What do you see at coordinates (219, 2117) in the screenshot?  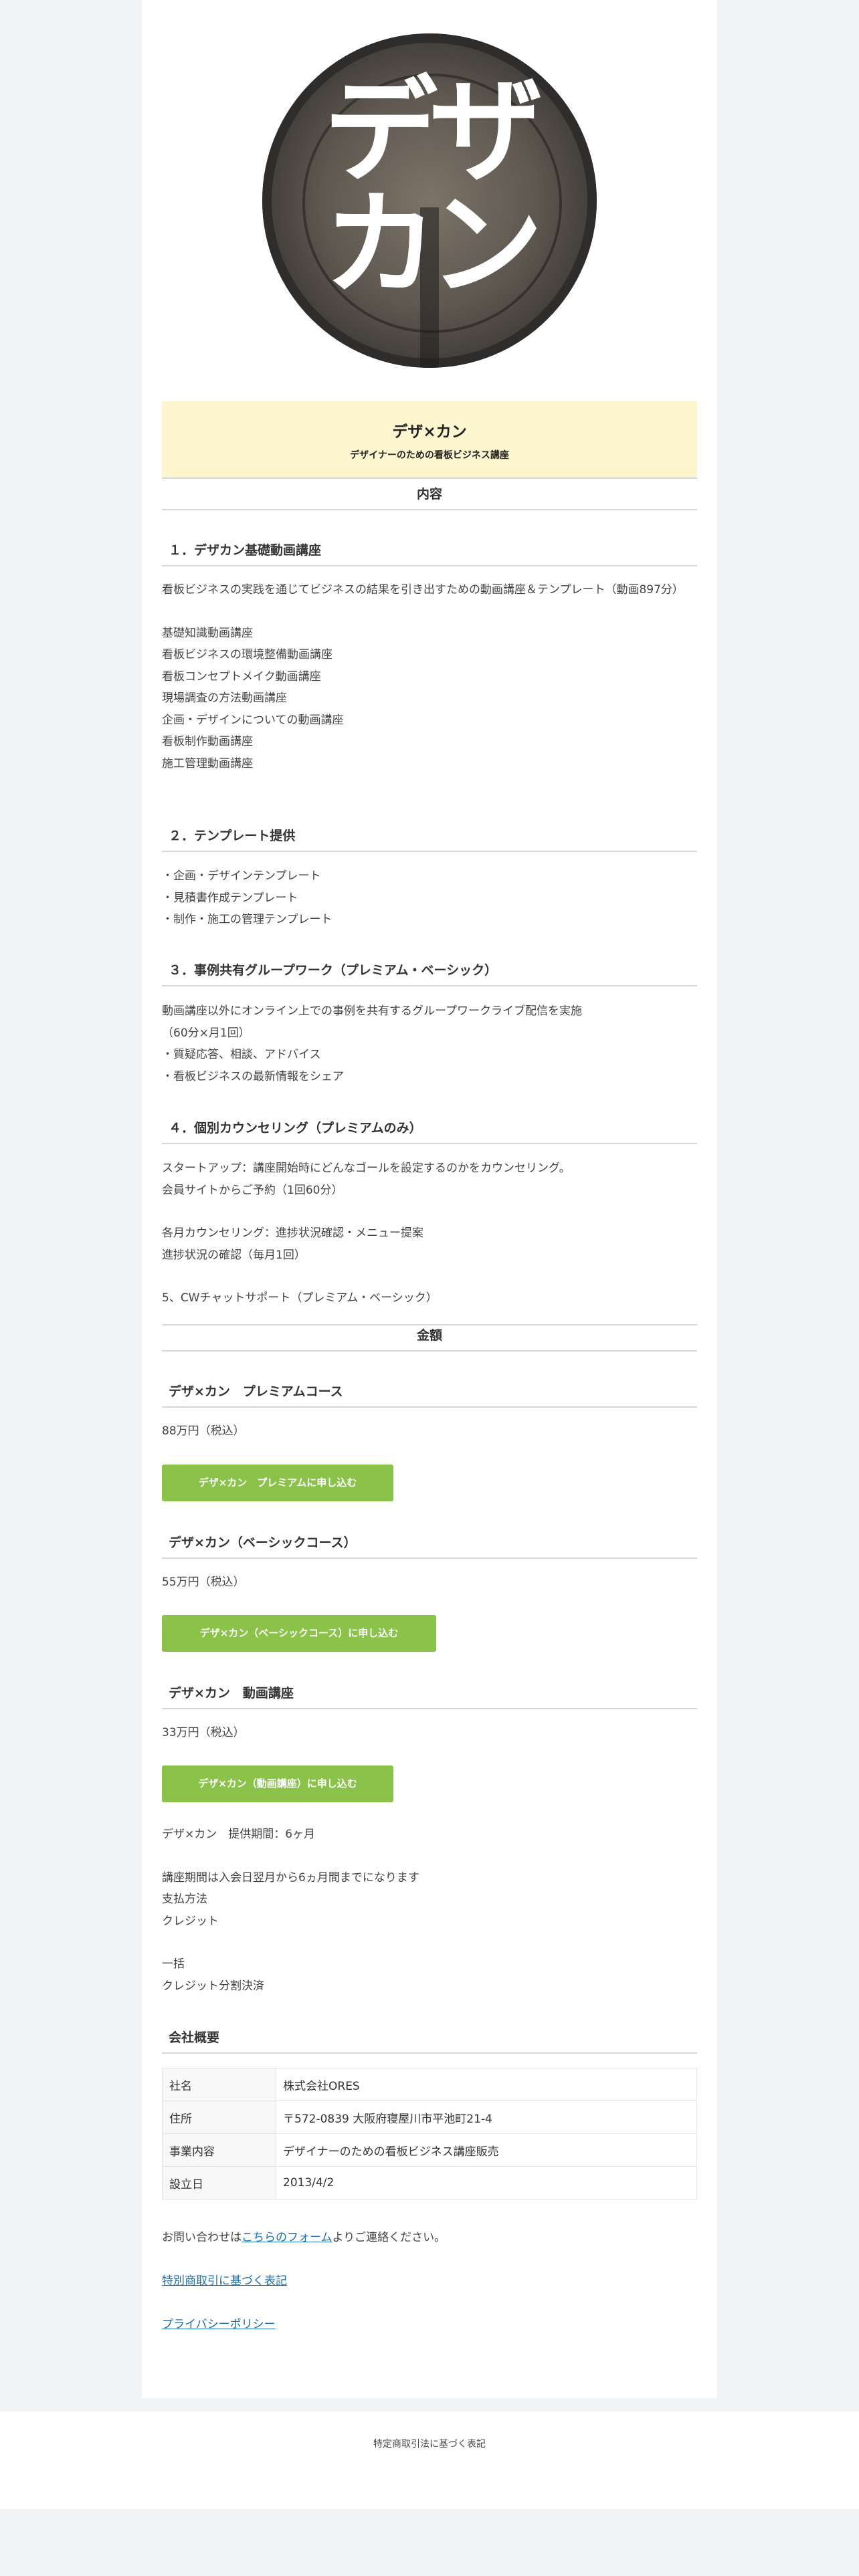 I see `company-key: 住所` at bounding box center [219, 2117].